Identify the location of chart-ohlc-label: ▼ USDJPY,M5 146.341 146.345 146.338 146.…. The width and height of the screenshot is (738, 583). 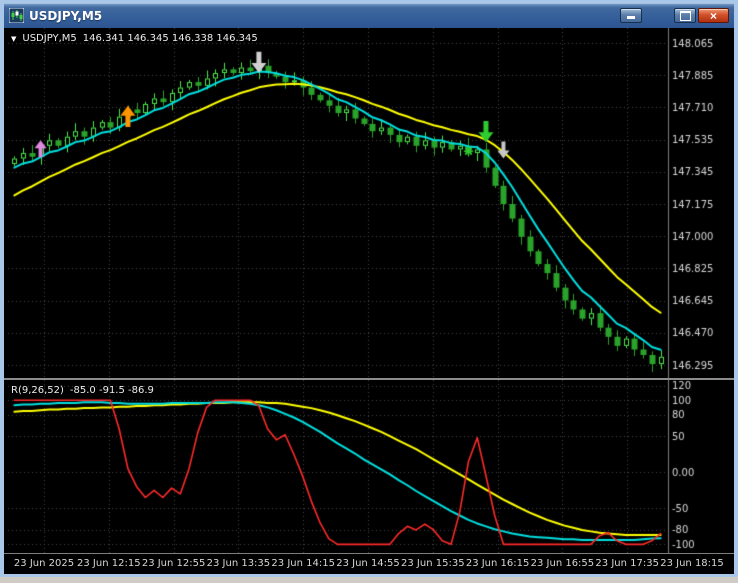
(134, 38).